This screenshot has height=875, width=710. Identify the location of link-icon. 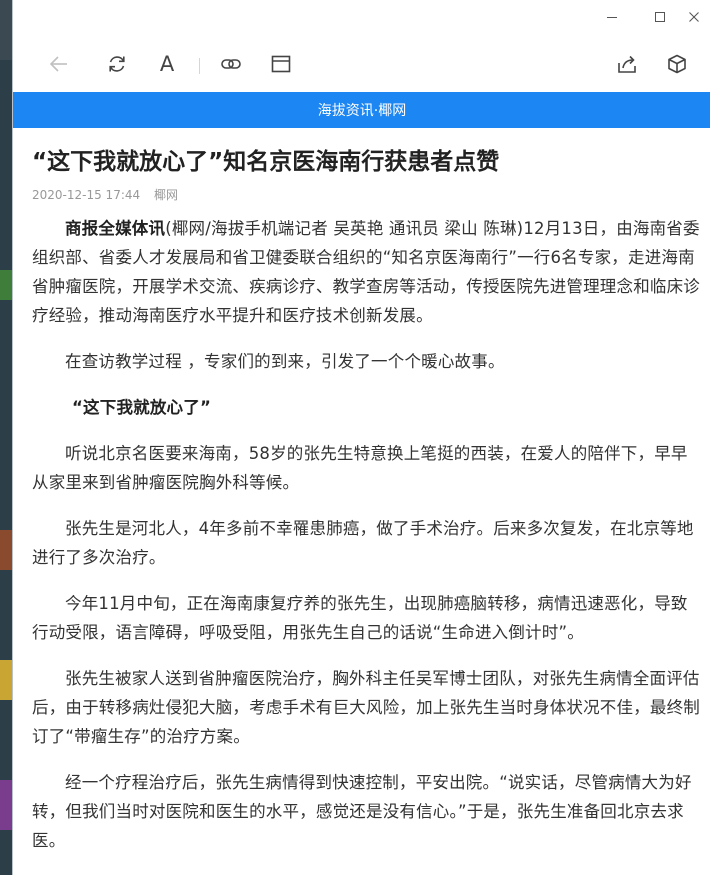
(231, 64).